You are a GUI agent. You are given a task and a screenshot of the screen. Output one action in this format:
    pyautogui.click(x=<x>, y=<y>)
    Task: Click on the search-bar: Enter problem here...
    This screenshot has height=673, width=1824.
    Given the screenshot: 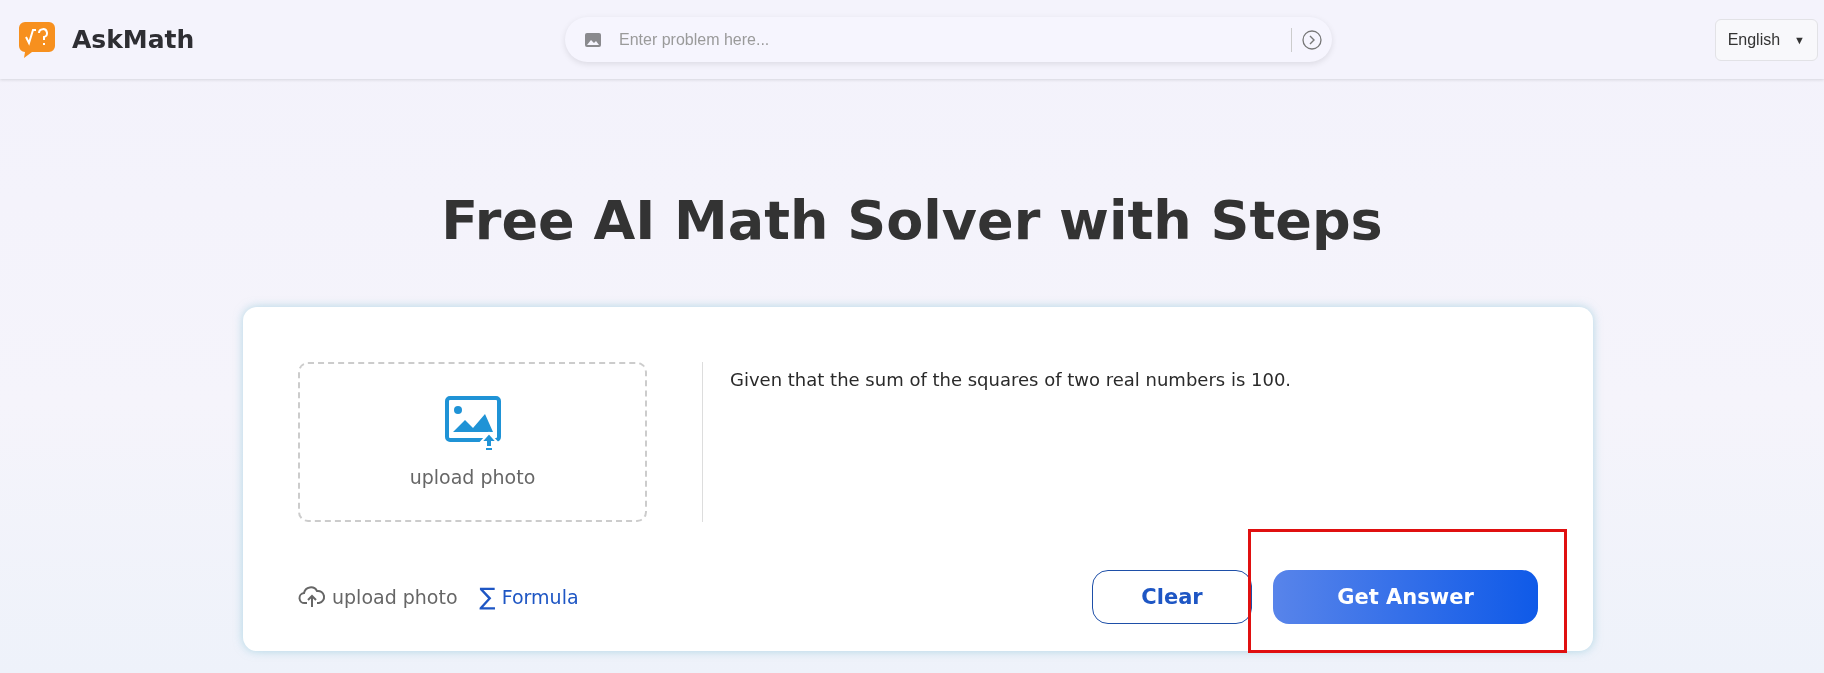 What is the action you would take?
    pyautogui.click(x=948, y=39)
    